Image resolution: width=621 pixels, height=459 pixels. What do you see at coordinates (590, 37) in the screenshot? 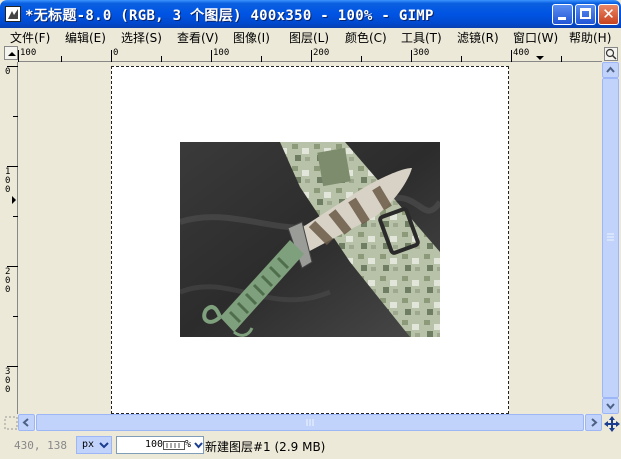
I see `menu-help: 帮助(H)` at bounding box center [590, 37].